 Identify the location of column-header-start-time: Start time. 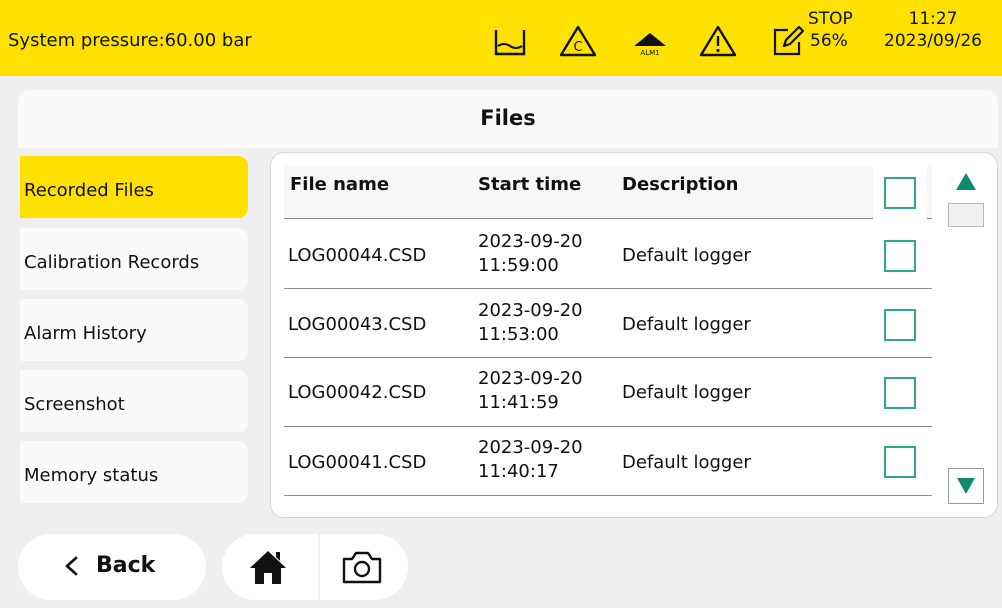
(529, 184).